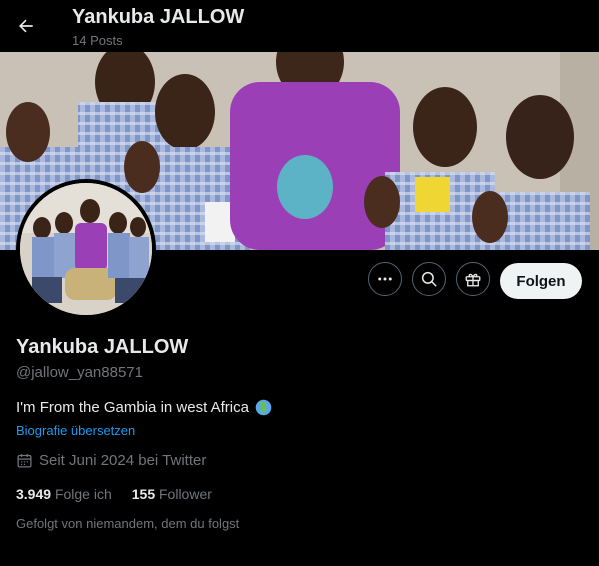 The image size is (599, 566). I want to click on user-handle: @jallow_yan88571, so click(79, 372).